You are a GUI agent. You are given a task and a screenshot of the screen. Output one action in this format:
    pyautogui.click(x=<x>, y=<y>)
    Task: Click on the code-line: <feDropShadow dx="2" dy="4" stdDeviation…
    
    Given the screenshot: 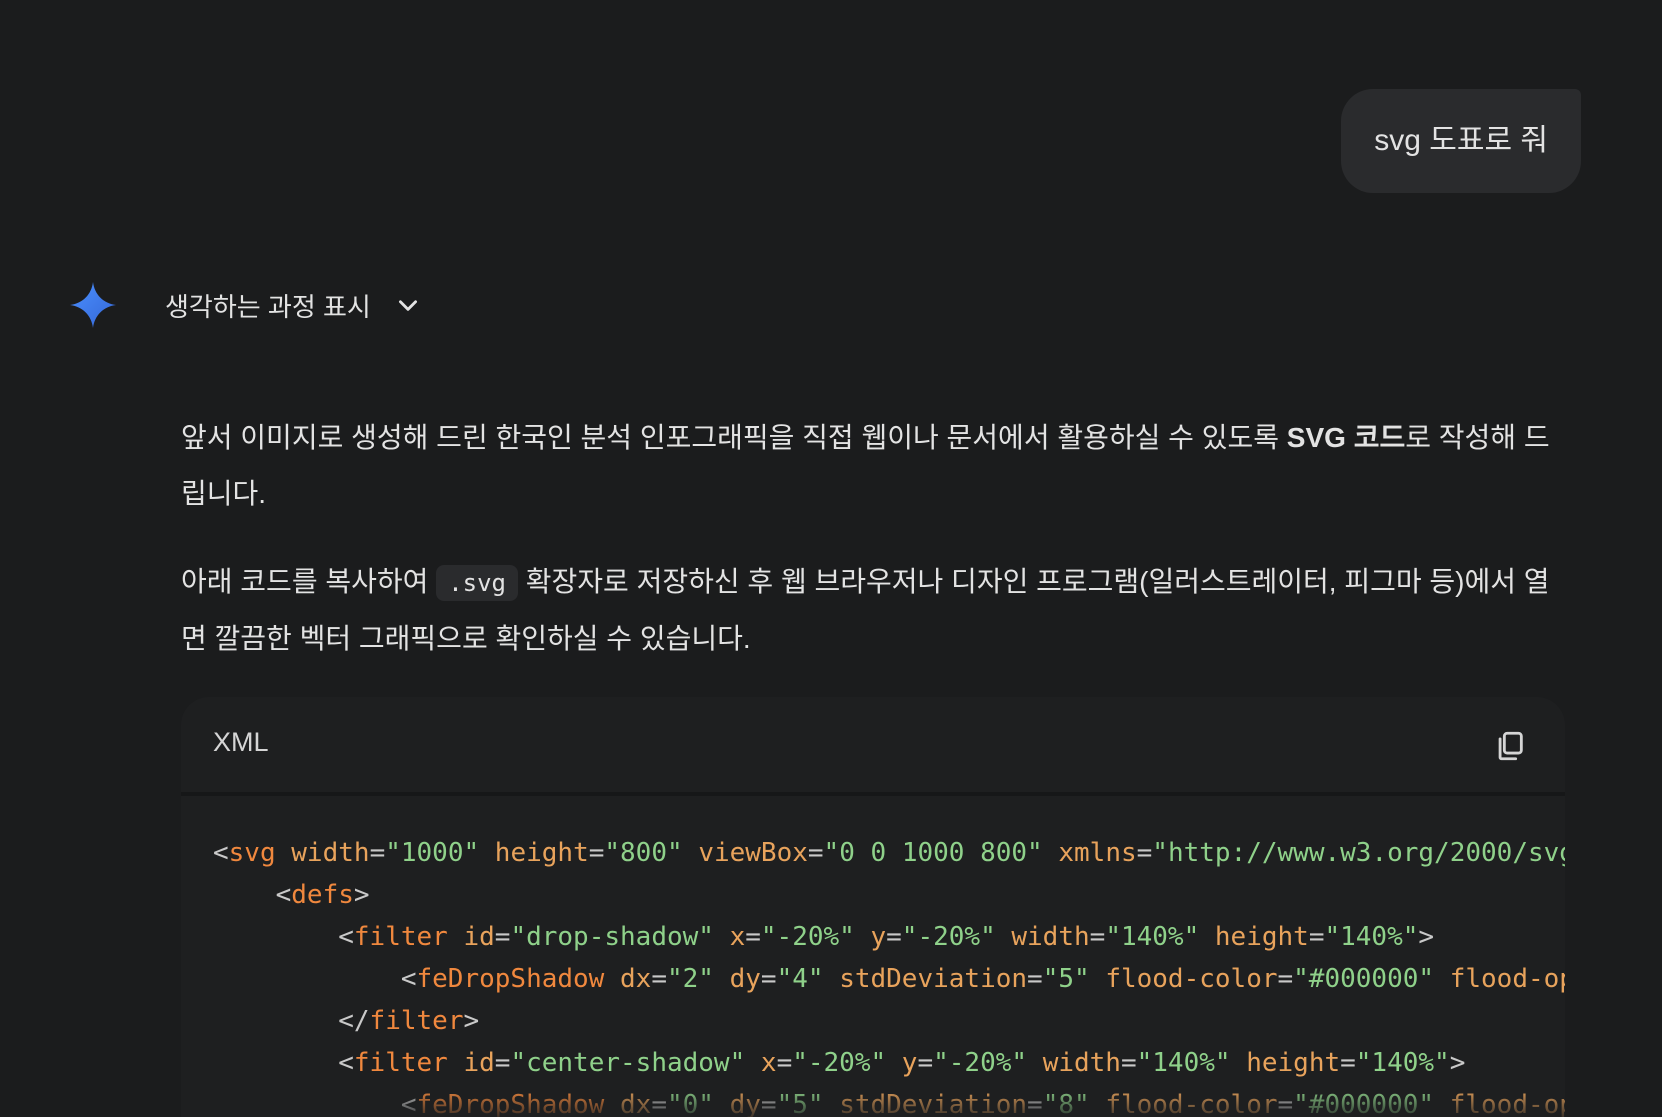 What is the action you would take?
    pyautogui.click(x=889, y=979)
    